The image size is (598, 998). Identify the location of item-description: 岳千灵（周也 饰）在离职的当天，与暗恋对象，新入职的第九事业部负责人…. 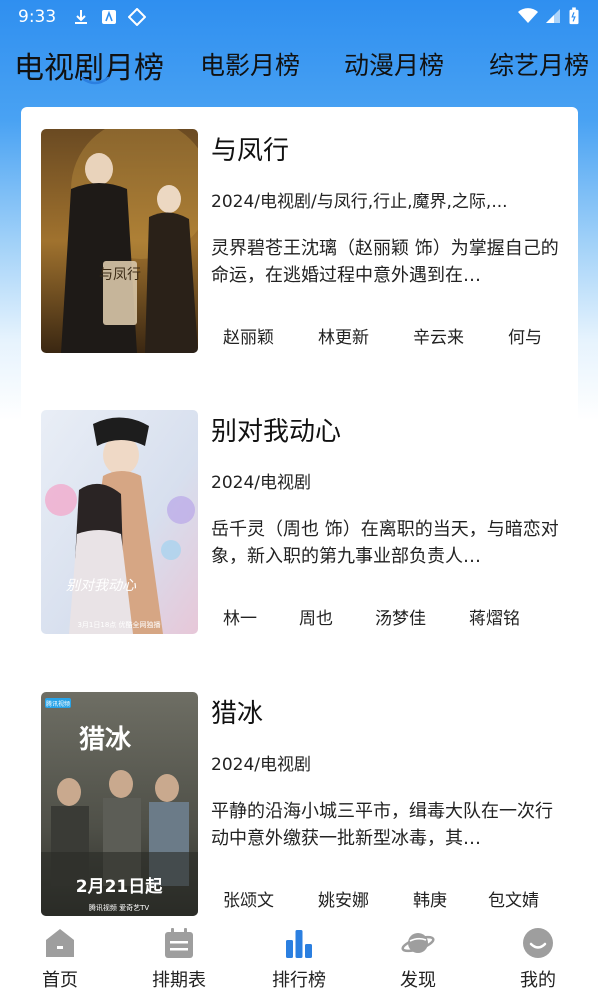
(385, 543).